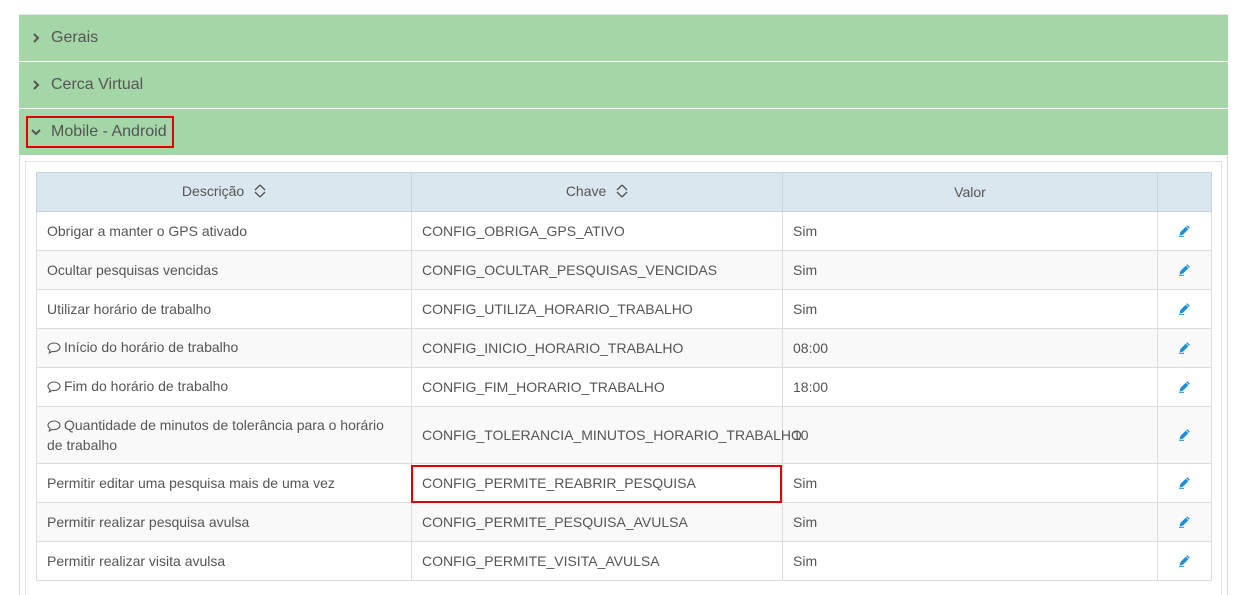 This screenshot has height=595, width=1248. What do you see at coordinates (623, 38) in the screenshot?
I see `accordion-section-gerais: Gerais` at bounding box center [623, 38].